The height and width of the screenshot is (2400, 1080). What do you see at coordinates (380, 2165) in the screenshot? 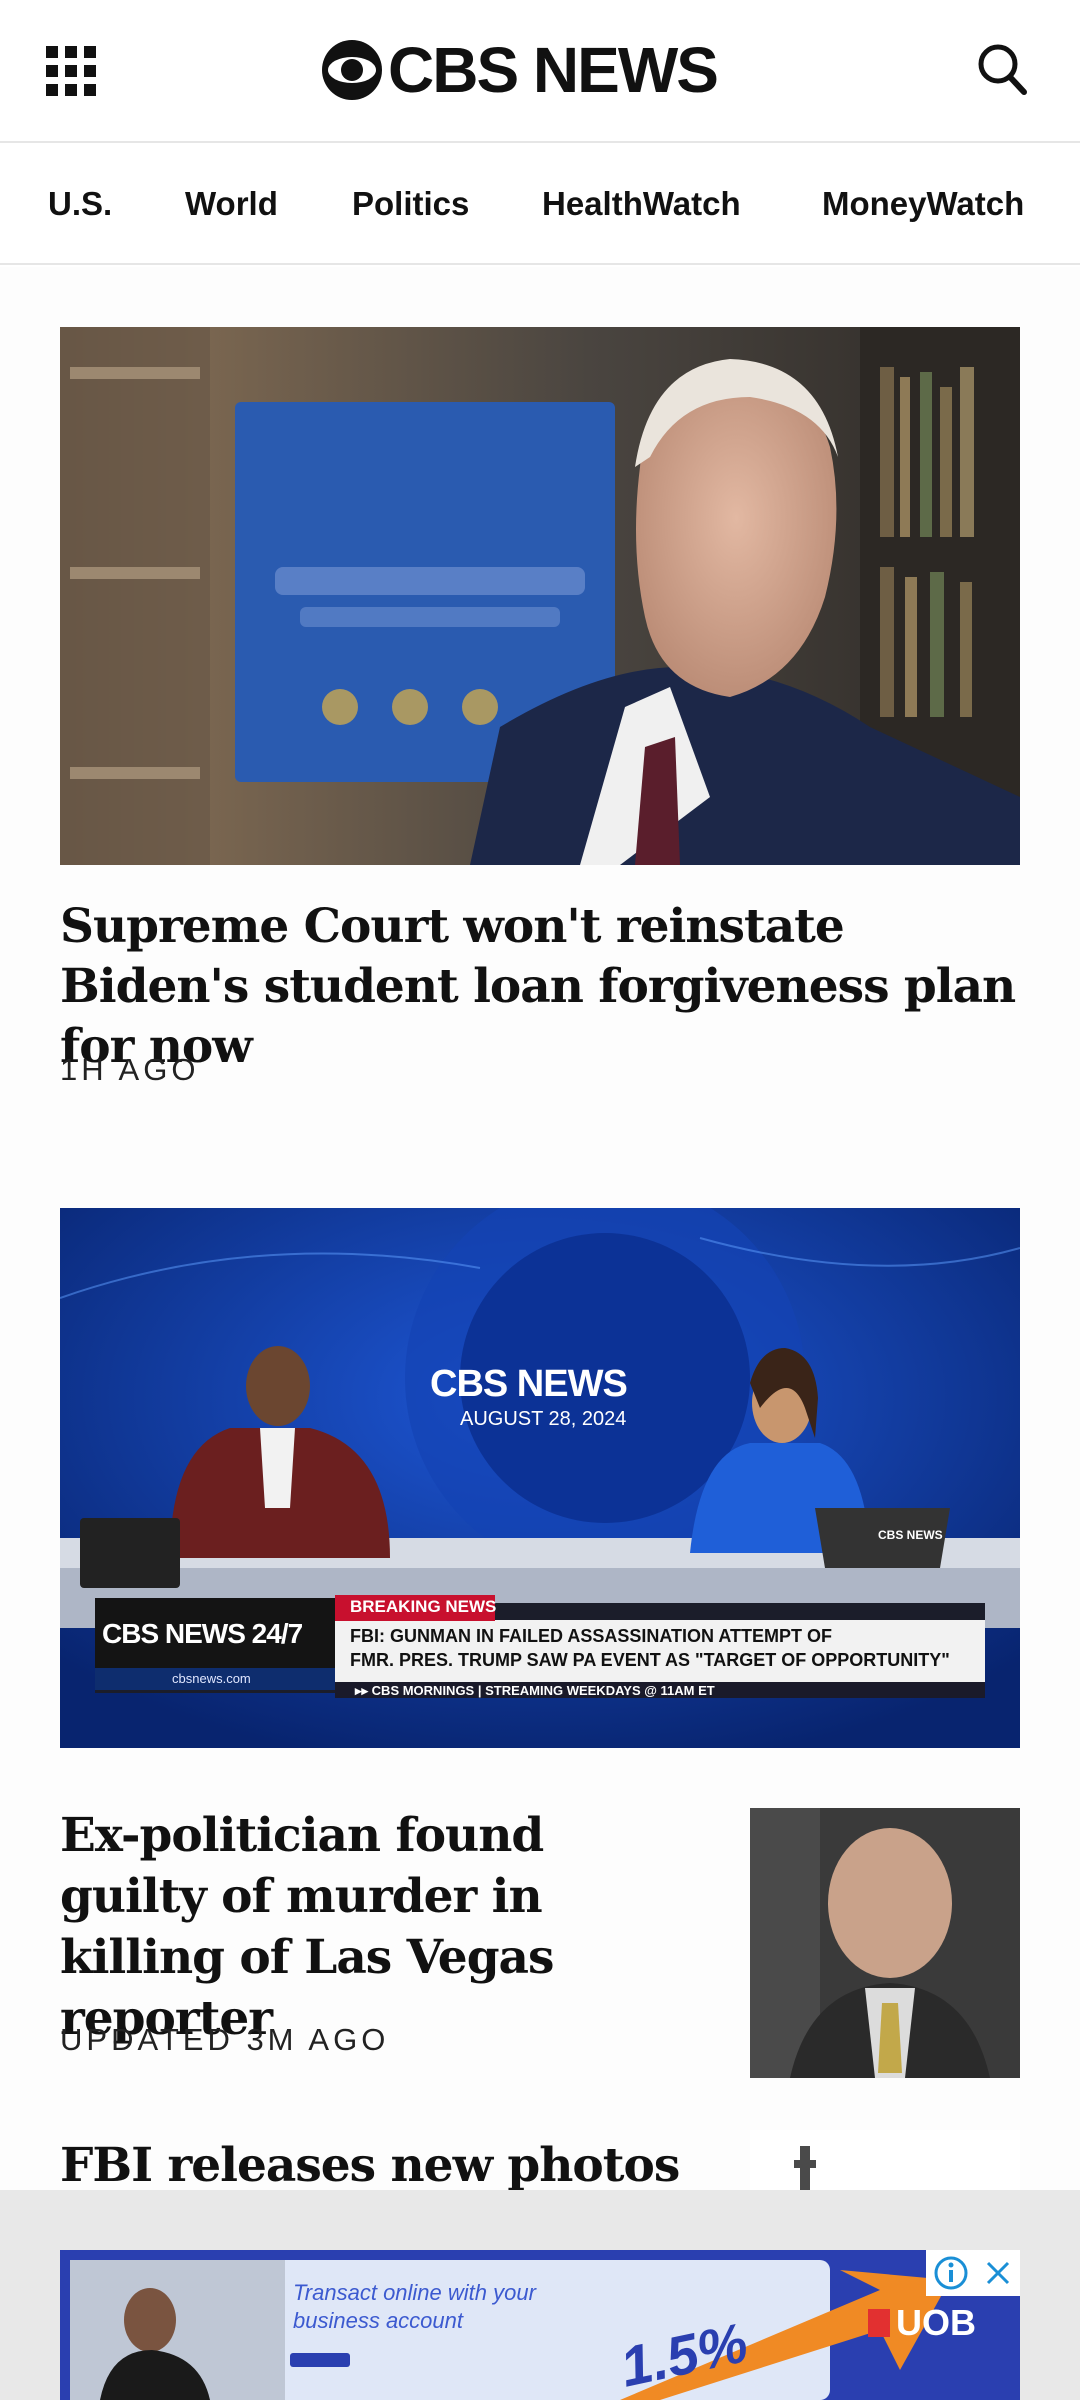
I see `story-headline: FBI releases new photos` at bounding box center [380, 2165].